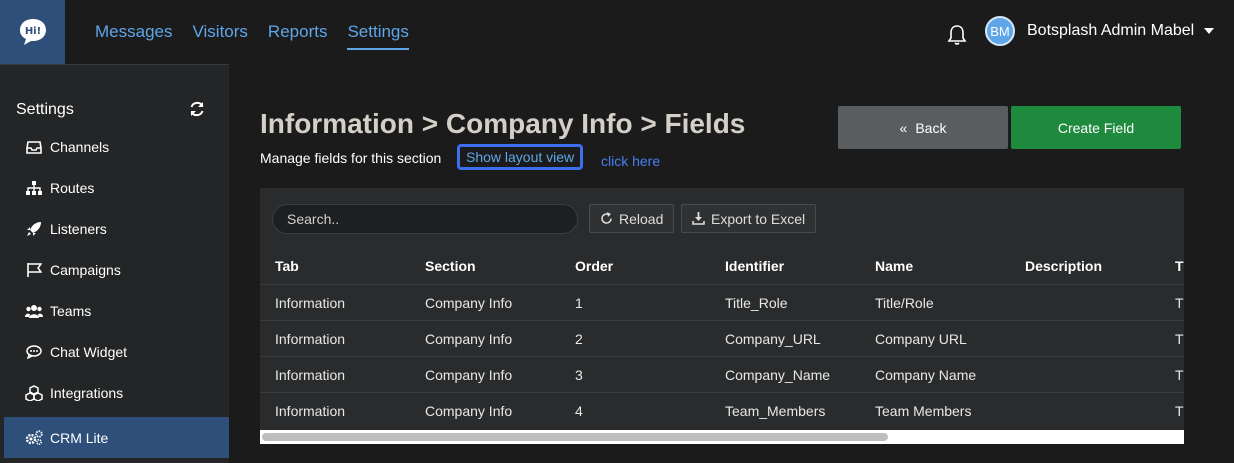  I want to click on reload-button: Reload, so click(632, 218).